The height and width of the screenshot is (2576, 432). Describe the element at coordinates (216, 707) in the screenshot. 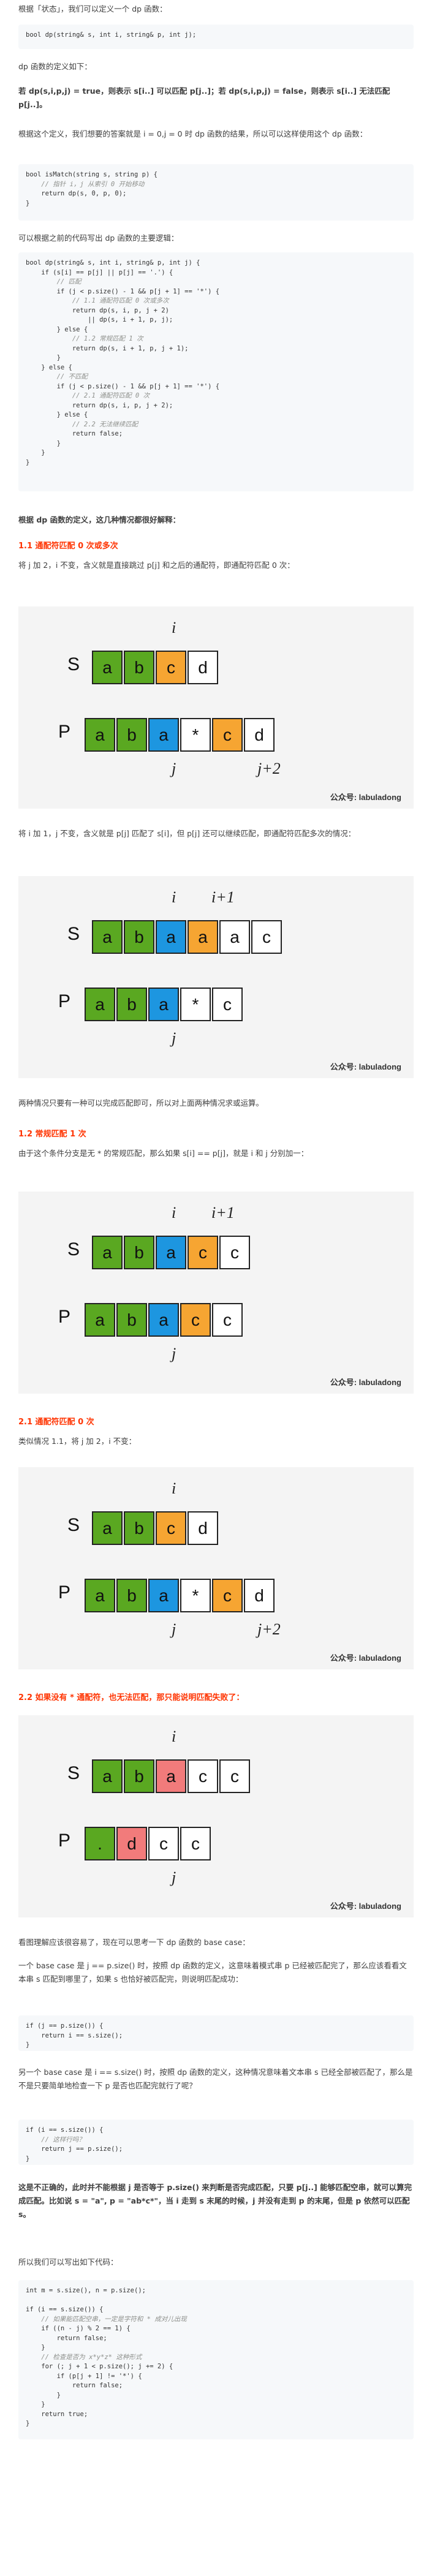

I see `figure-1: 公众号: labuladong S Pa b c d a b a * c d i j j+2` at that location.